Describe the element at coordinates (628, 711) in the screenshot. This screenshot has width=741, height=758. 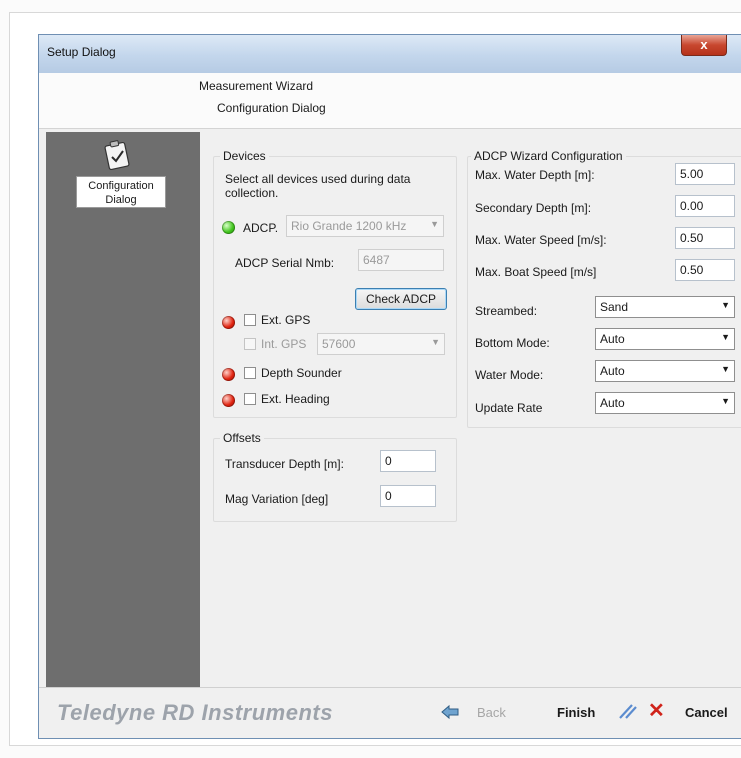
I see `finish-wand-icon` at that location.